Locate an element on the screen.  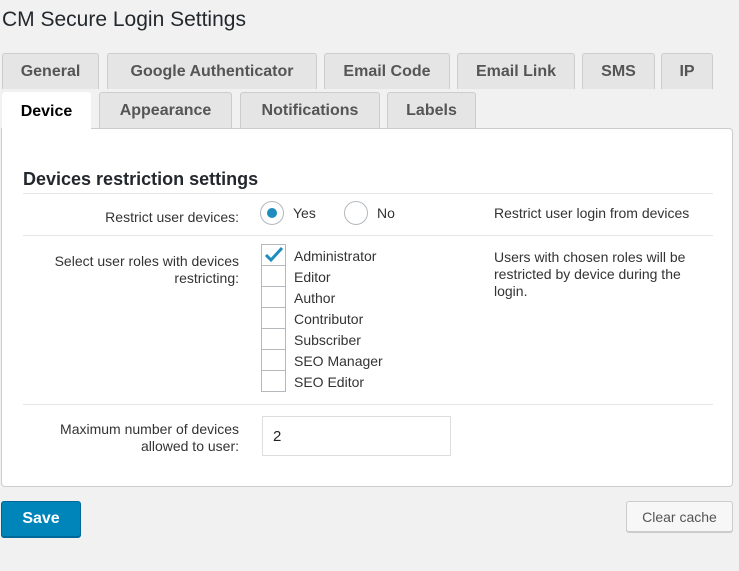
max-devices-input is located at coordinates (356, 436).